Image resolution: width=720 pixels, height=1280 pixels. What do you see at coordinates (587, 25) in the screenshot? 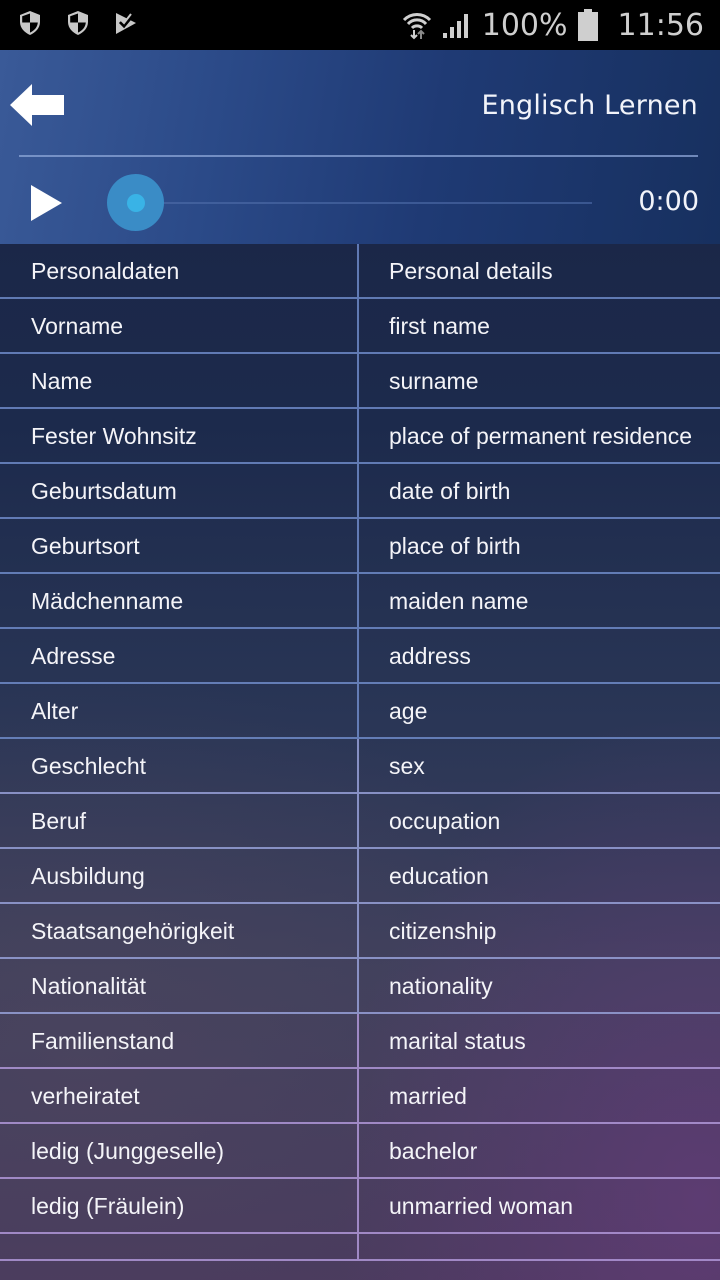
I see `battery-icon` at bounding box center [587, 25].